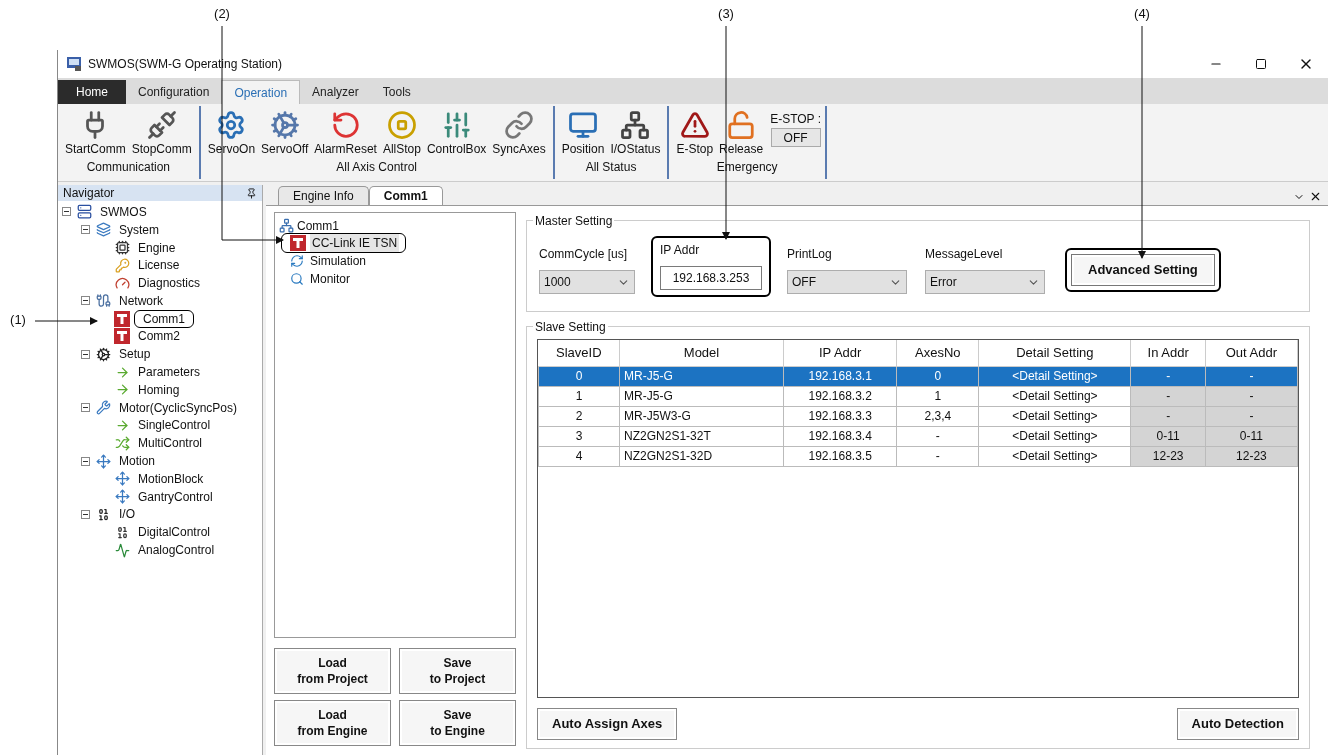 This screenshot has height=755, width=1328. What do you see at coordinates (701, 436) in the screenshot?
I see `table-cell: NZ2GN2S1-32T` at bounding box center [701, 436].